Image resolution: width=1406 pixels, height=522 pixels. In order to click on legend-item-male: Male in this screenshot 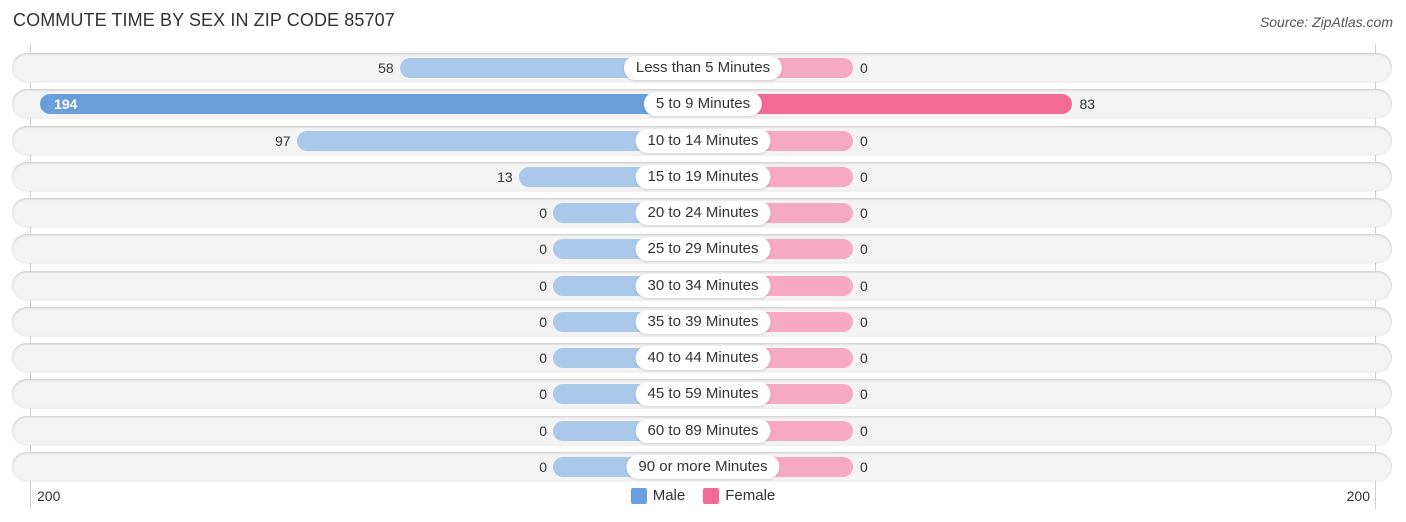, I will do `click(658, 495)`.